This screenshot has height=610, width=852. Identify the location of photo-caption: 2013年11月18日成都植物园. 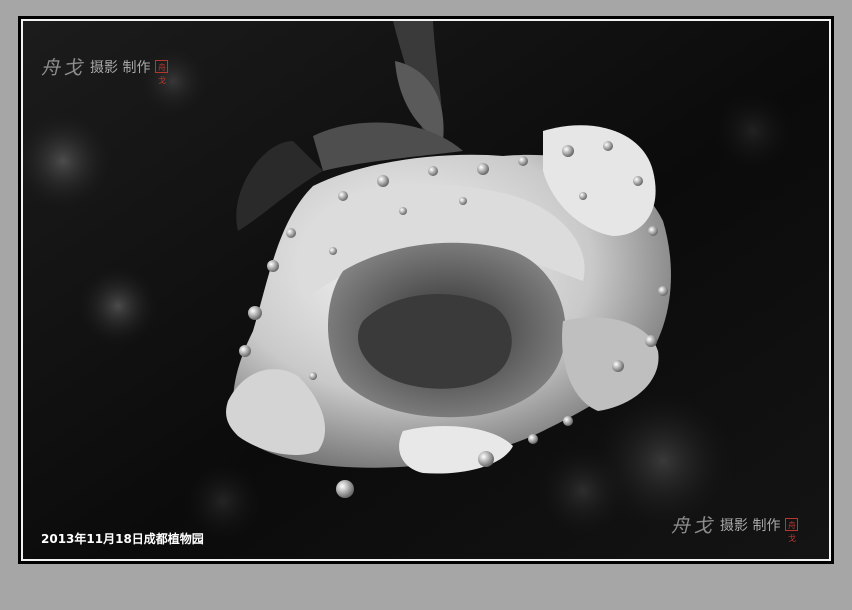
(122, 539).